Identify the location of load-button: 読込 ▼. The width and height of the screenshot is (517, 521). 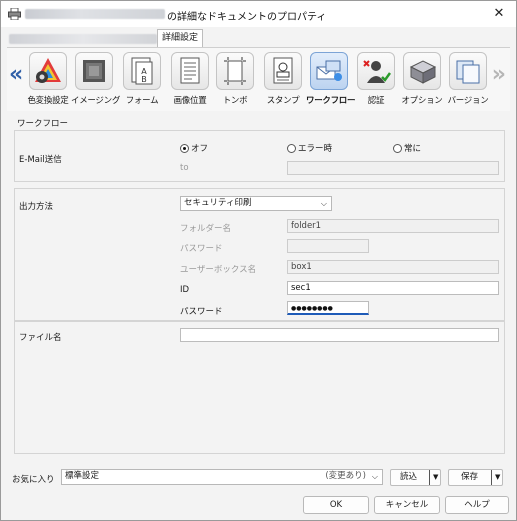
(415, 477).